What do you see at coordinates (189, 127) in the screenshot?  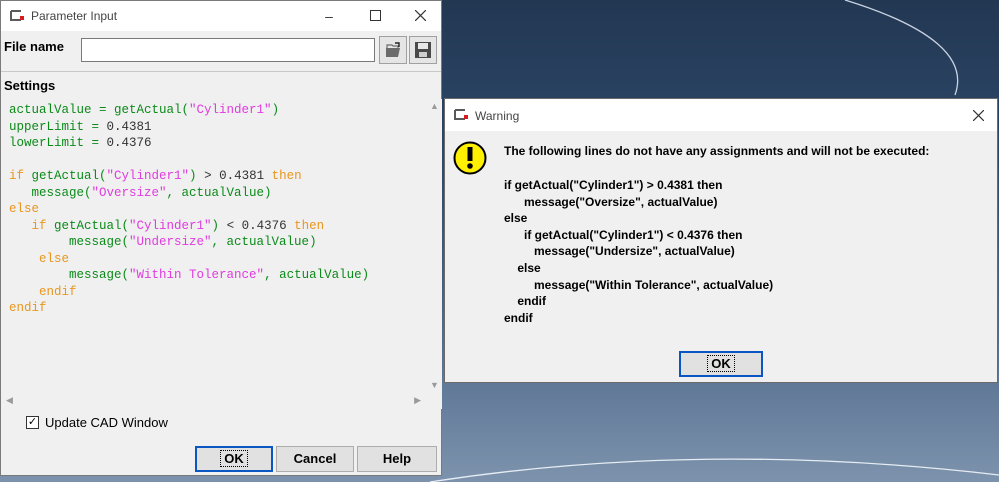 I see `code-line: upperLimit = 0.4381` at bounding box center [189, 127].